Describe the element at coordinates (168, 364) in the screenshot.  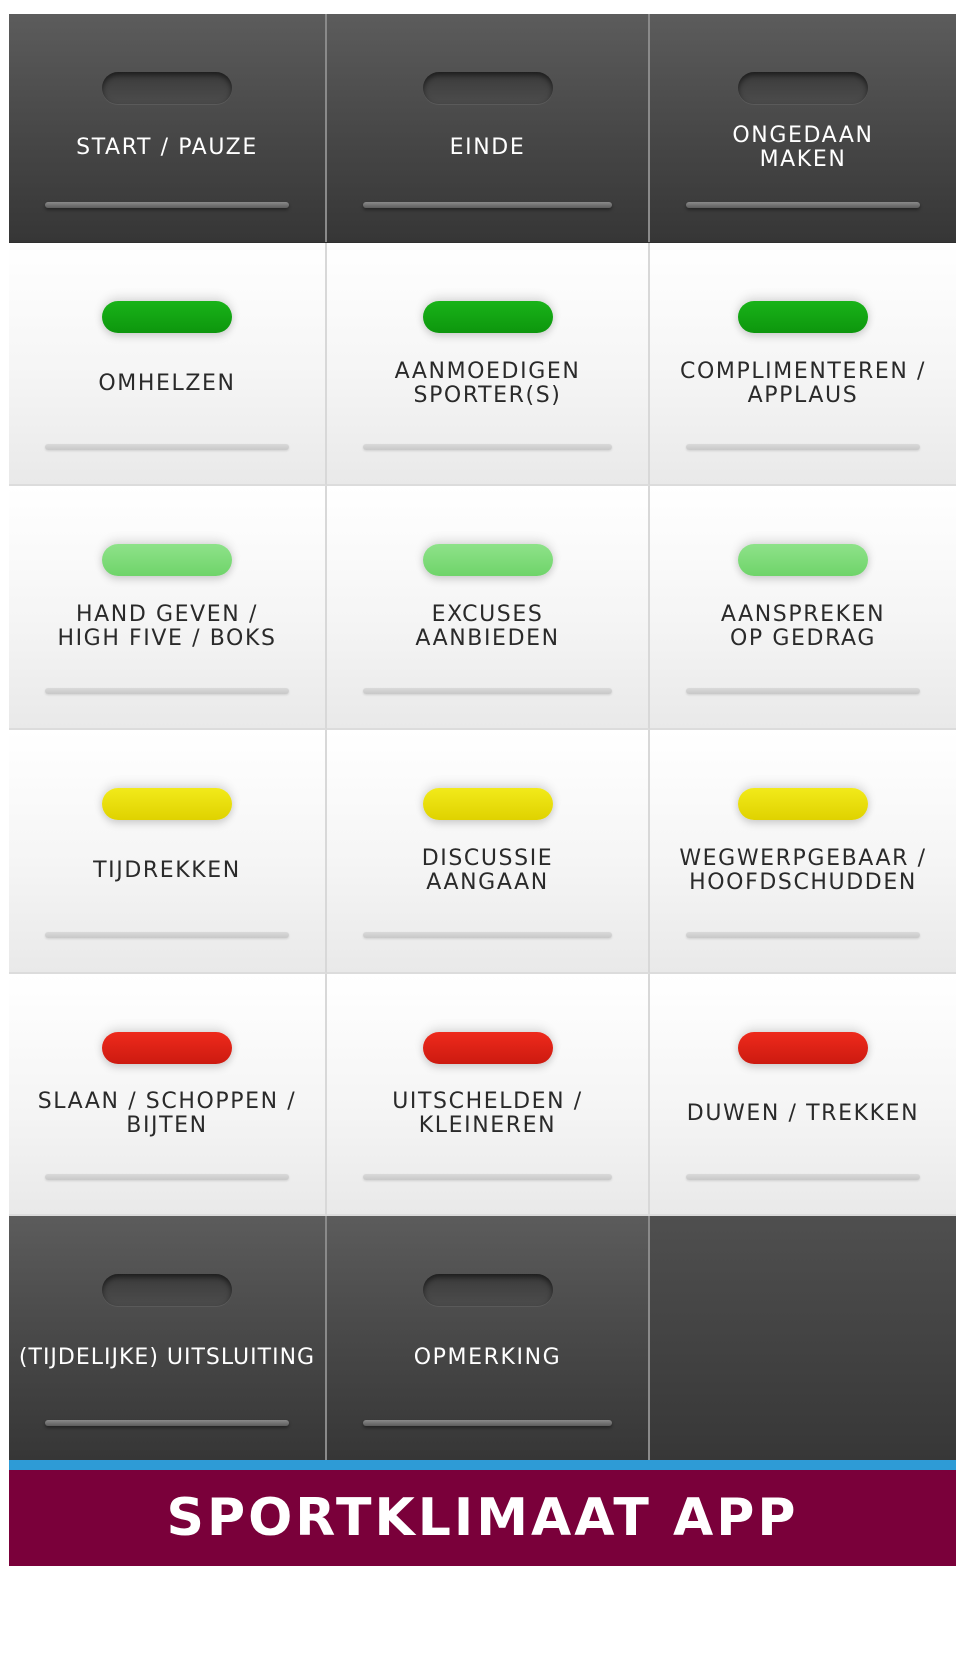
I see `hug-button: OMHELZEN` at that location.